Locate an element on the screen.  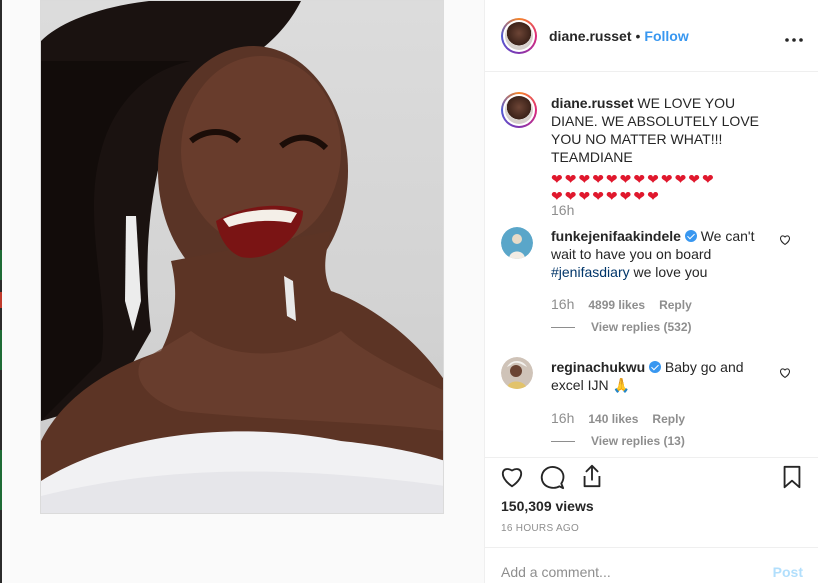
post-timestamp: 16 HOURS AGO is located at coordinates (540, 528).